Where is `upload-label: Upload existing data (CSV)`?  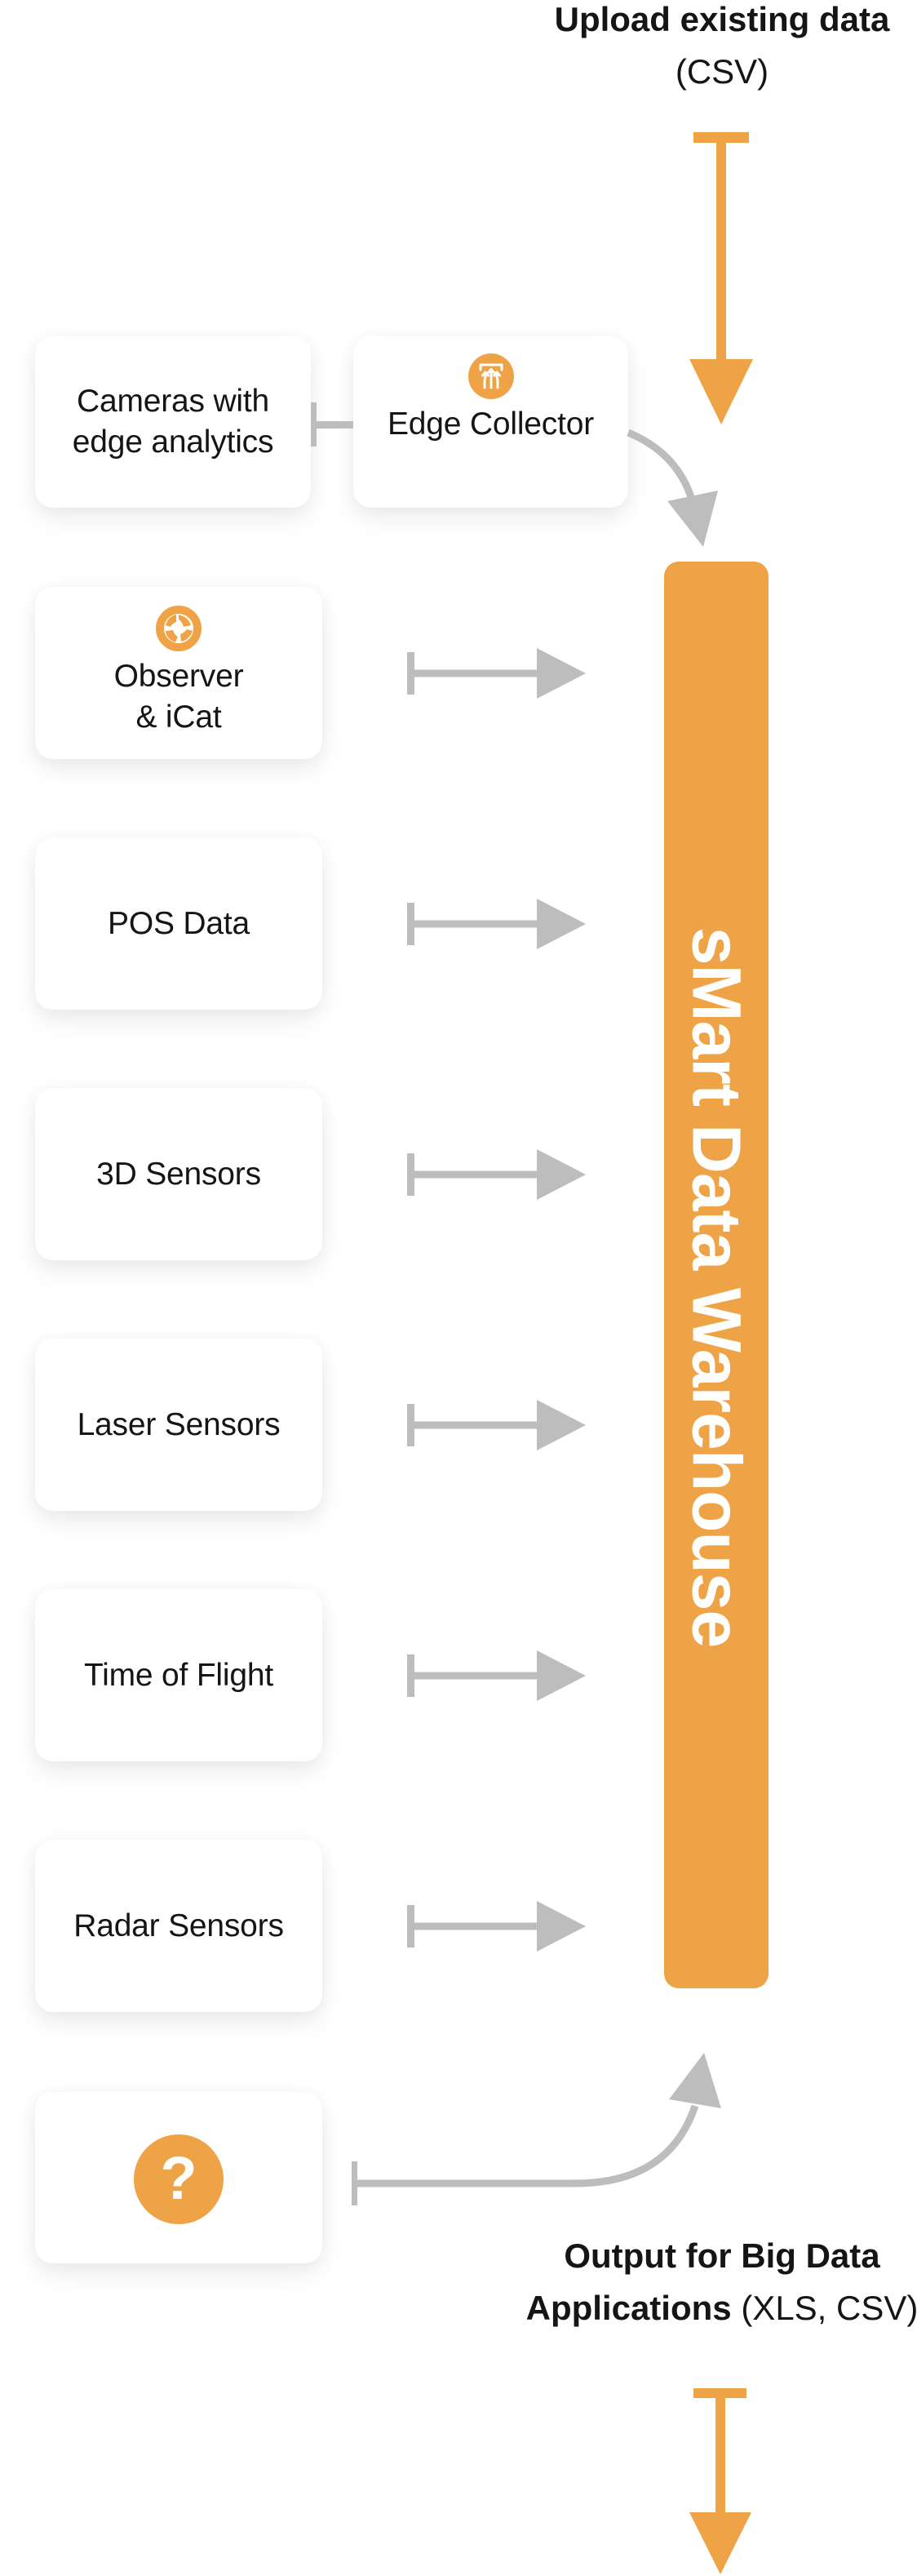
upload-label: Upload existing data (CSV) is located at coordinates (719, 49).